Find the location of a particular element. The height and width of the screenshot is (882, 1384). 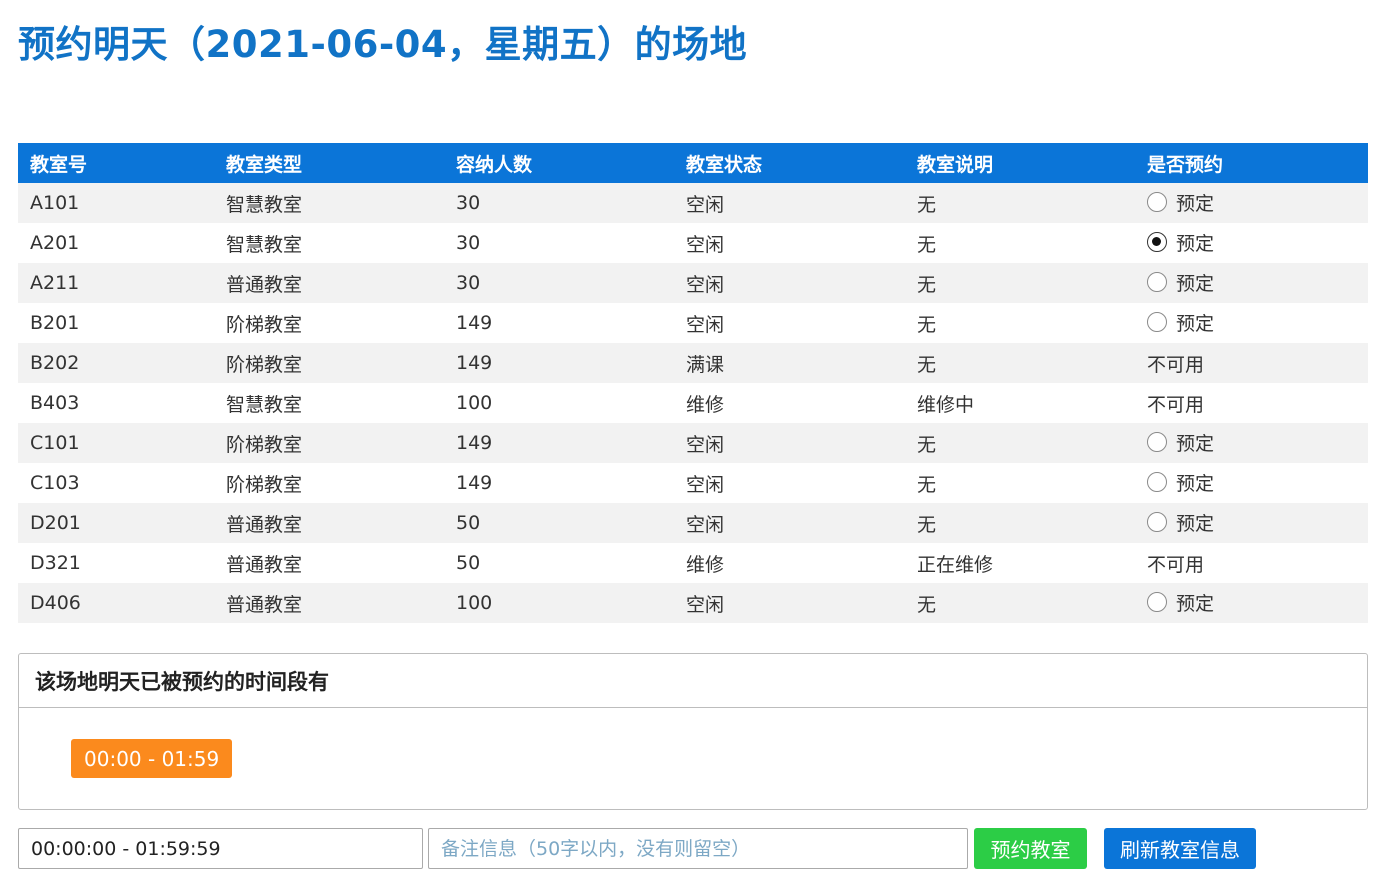

header-room-type: 教室类型 is located at coordinates (329, 163).